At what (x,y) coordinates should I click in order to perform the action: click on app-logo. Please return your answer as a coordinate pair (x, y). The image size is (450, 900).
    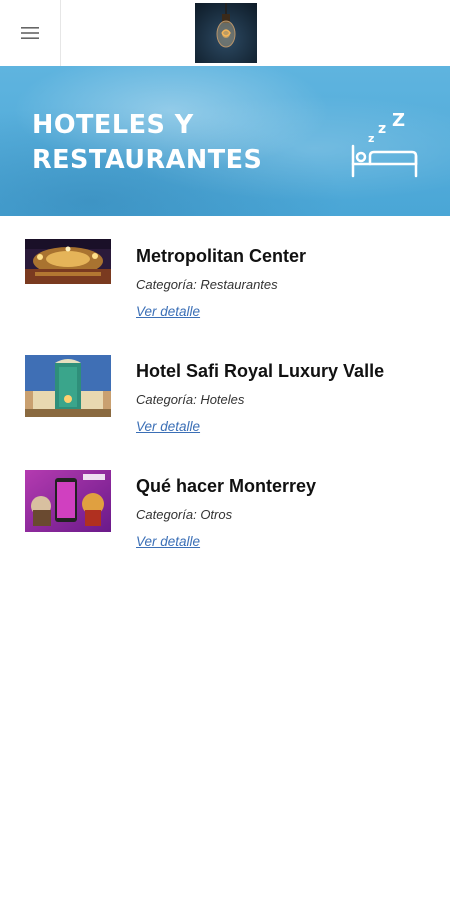
    Looking at the image, I should click on (226, 33).